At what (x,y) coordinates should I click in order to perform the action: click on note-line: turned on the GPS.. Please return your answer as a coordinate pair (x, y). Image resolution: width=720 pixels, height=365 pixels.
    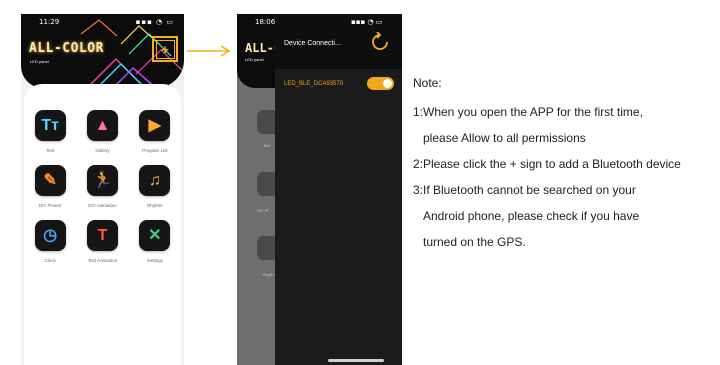
    Looking at the image, I should click on (474, 242).